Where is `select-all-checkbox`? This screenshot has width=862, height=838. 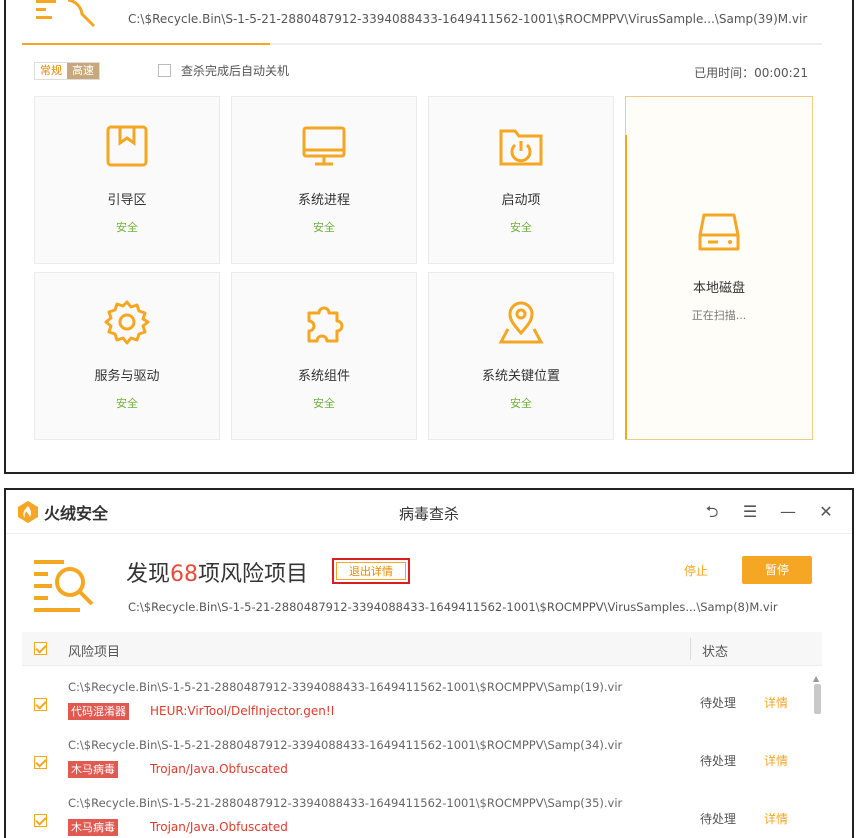
select-all-checkbox is located at coordinates (40, 648).